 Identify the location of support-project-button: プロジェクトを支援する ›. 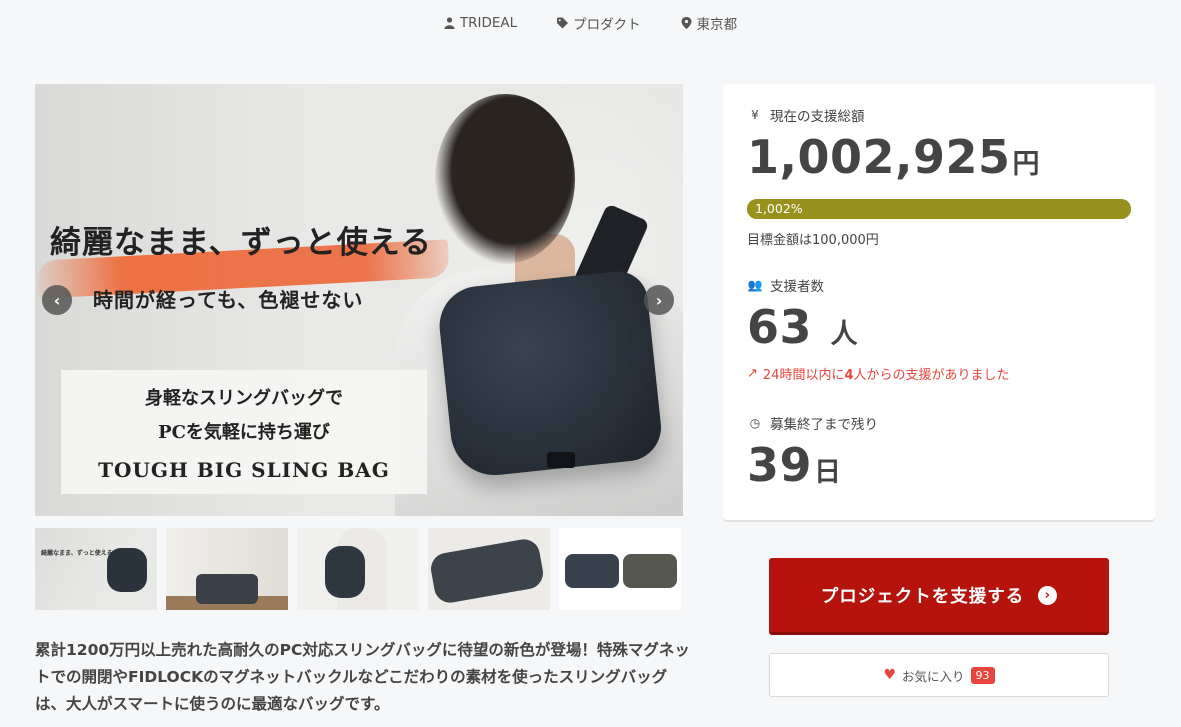
(939, 596).